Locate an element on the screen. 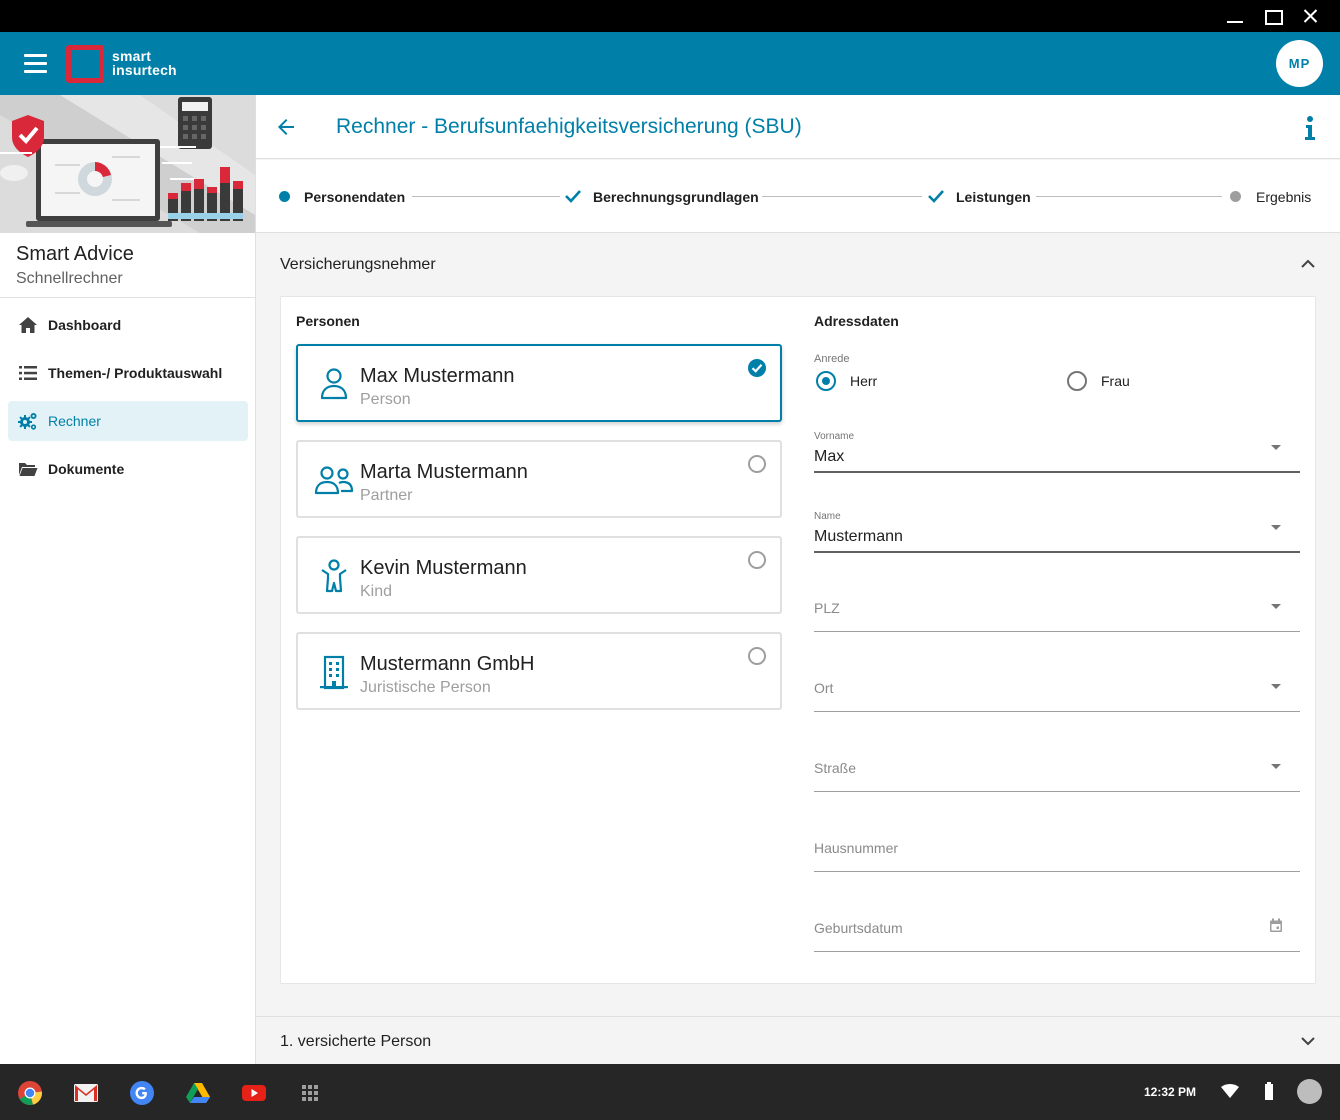  step-pending-dot is located at coordinates (1235, 196).